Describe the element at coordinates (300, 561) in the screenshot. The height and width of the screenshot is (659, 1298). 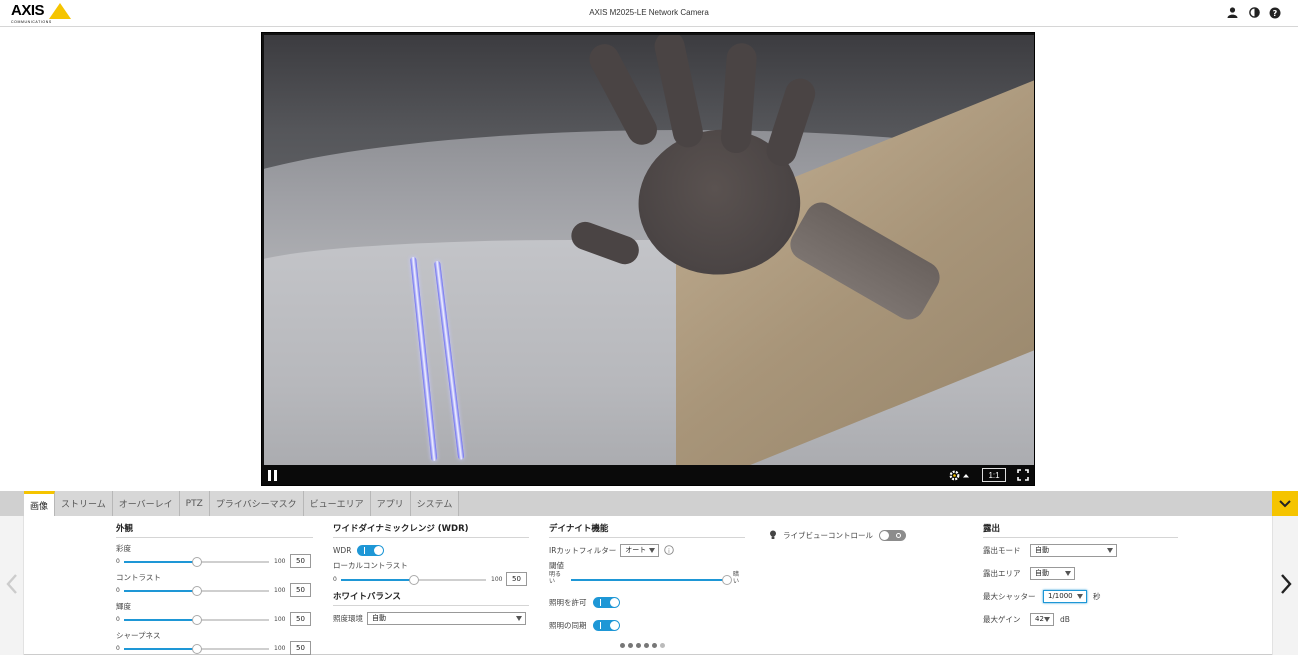
I see `saturation-value: 50` at that location.